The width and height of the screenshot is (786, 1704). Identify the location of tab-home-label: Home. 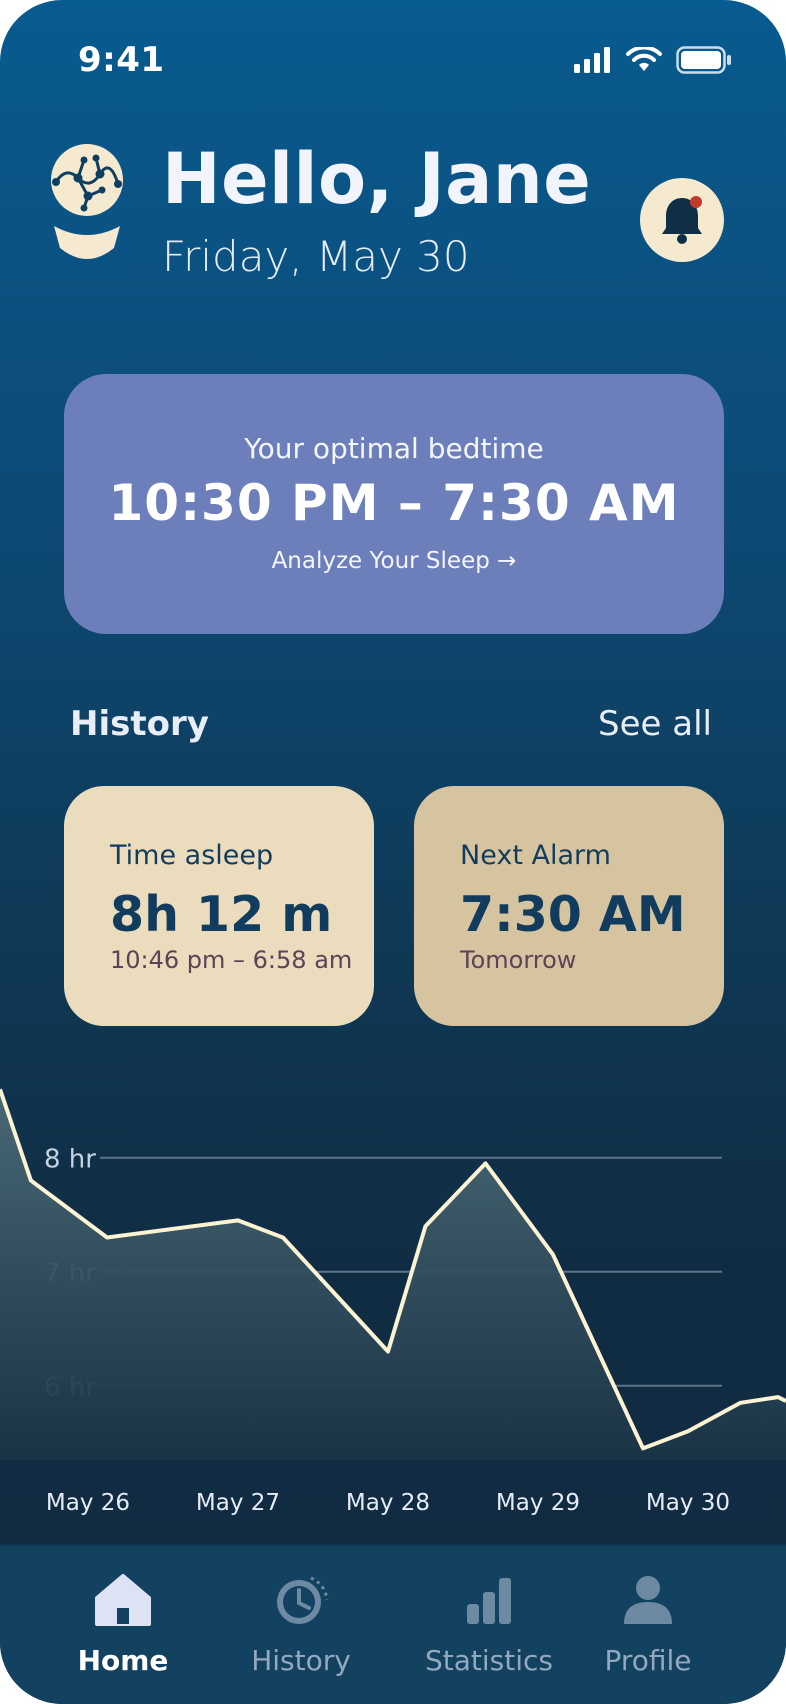
(123, 1660).